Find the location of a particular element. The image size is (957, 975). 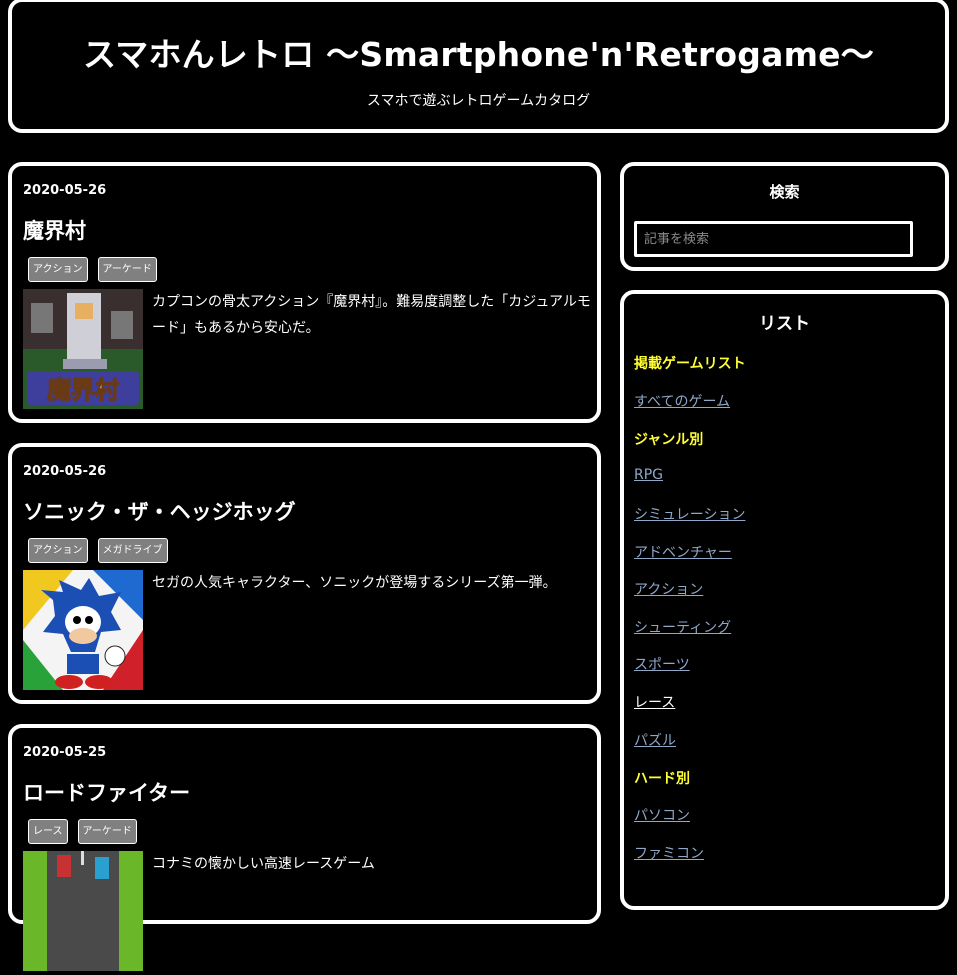

category-heading-genre: ジャンル別 is located at coordinates (669, 440).